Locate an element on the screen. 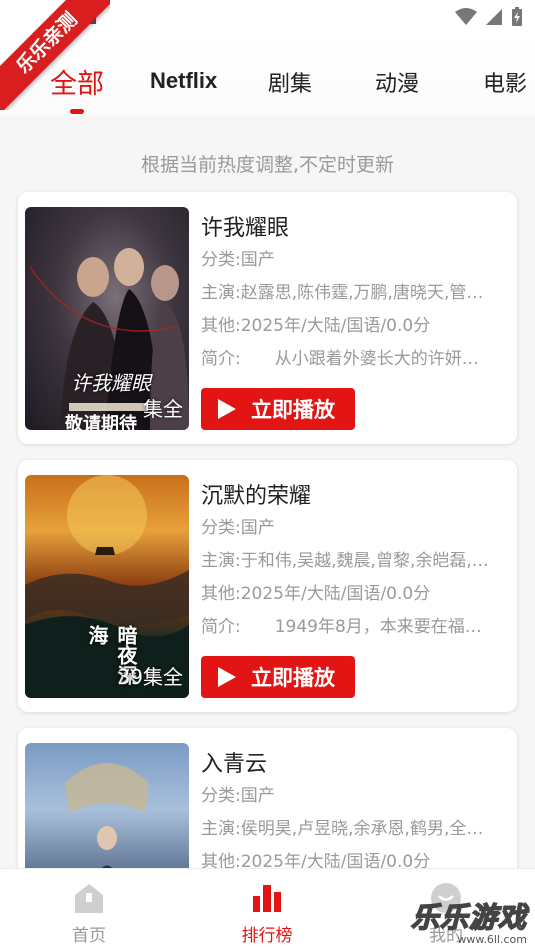 Image resolution: width=535 pixels, height=952 pixels. nav-ranking-label: 排行榜 is located at coordinates (267, 936).